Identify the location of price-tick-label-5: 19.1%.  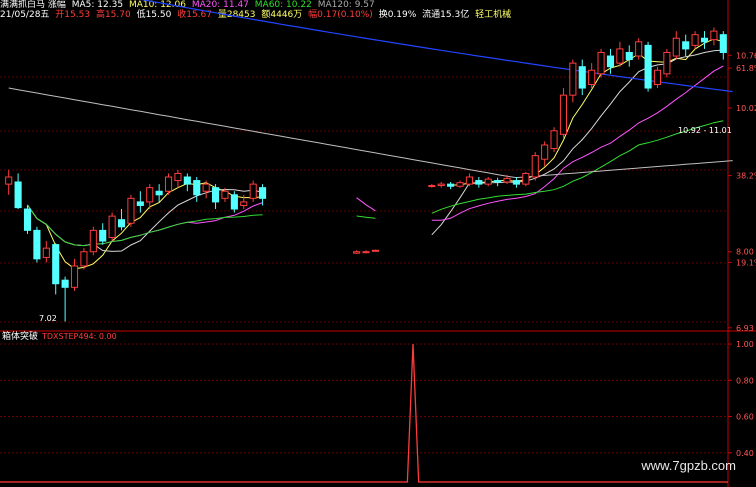
(746, 262).